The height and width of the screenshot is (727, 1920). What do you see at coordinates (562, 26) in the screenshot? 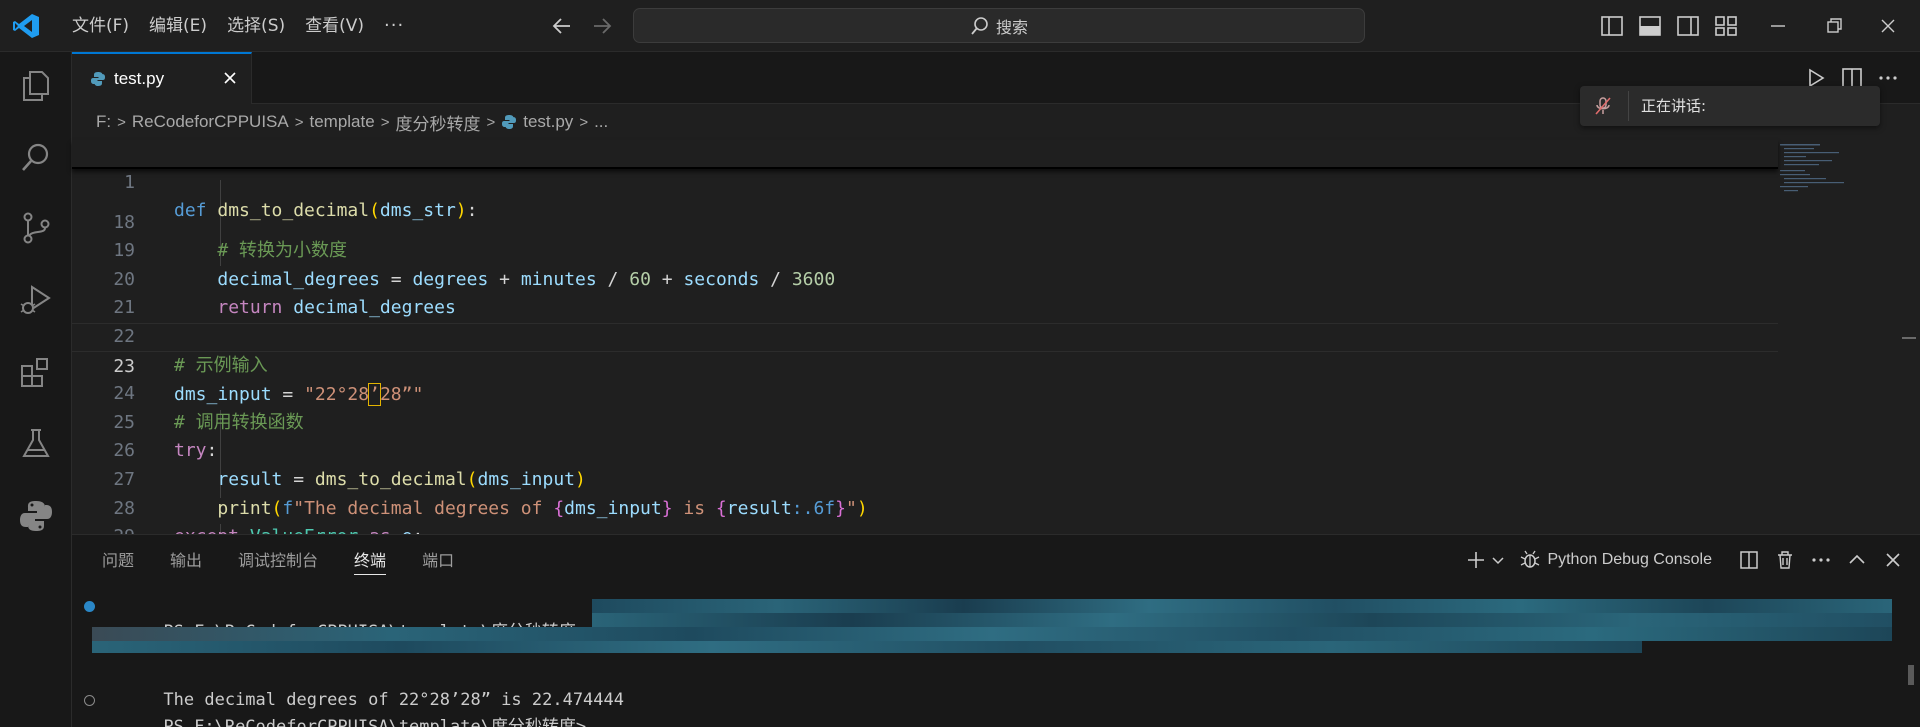
I see `back-arrow-icon` at bounding box center [562, 26].